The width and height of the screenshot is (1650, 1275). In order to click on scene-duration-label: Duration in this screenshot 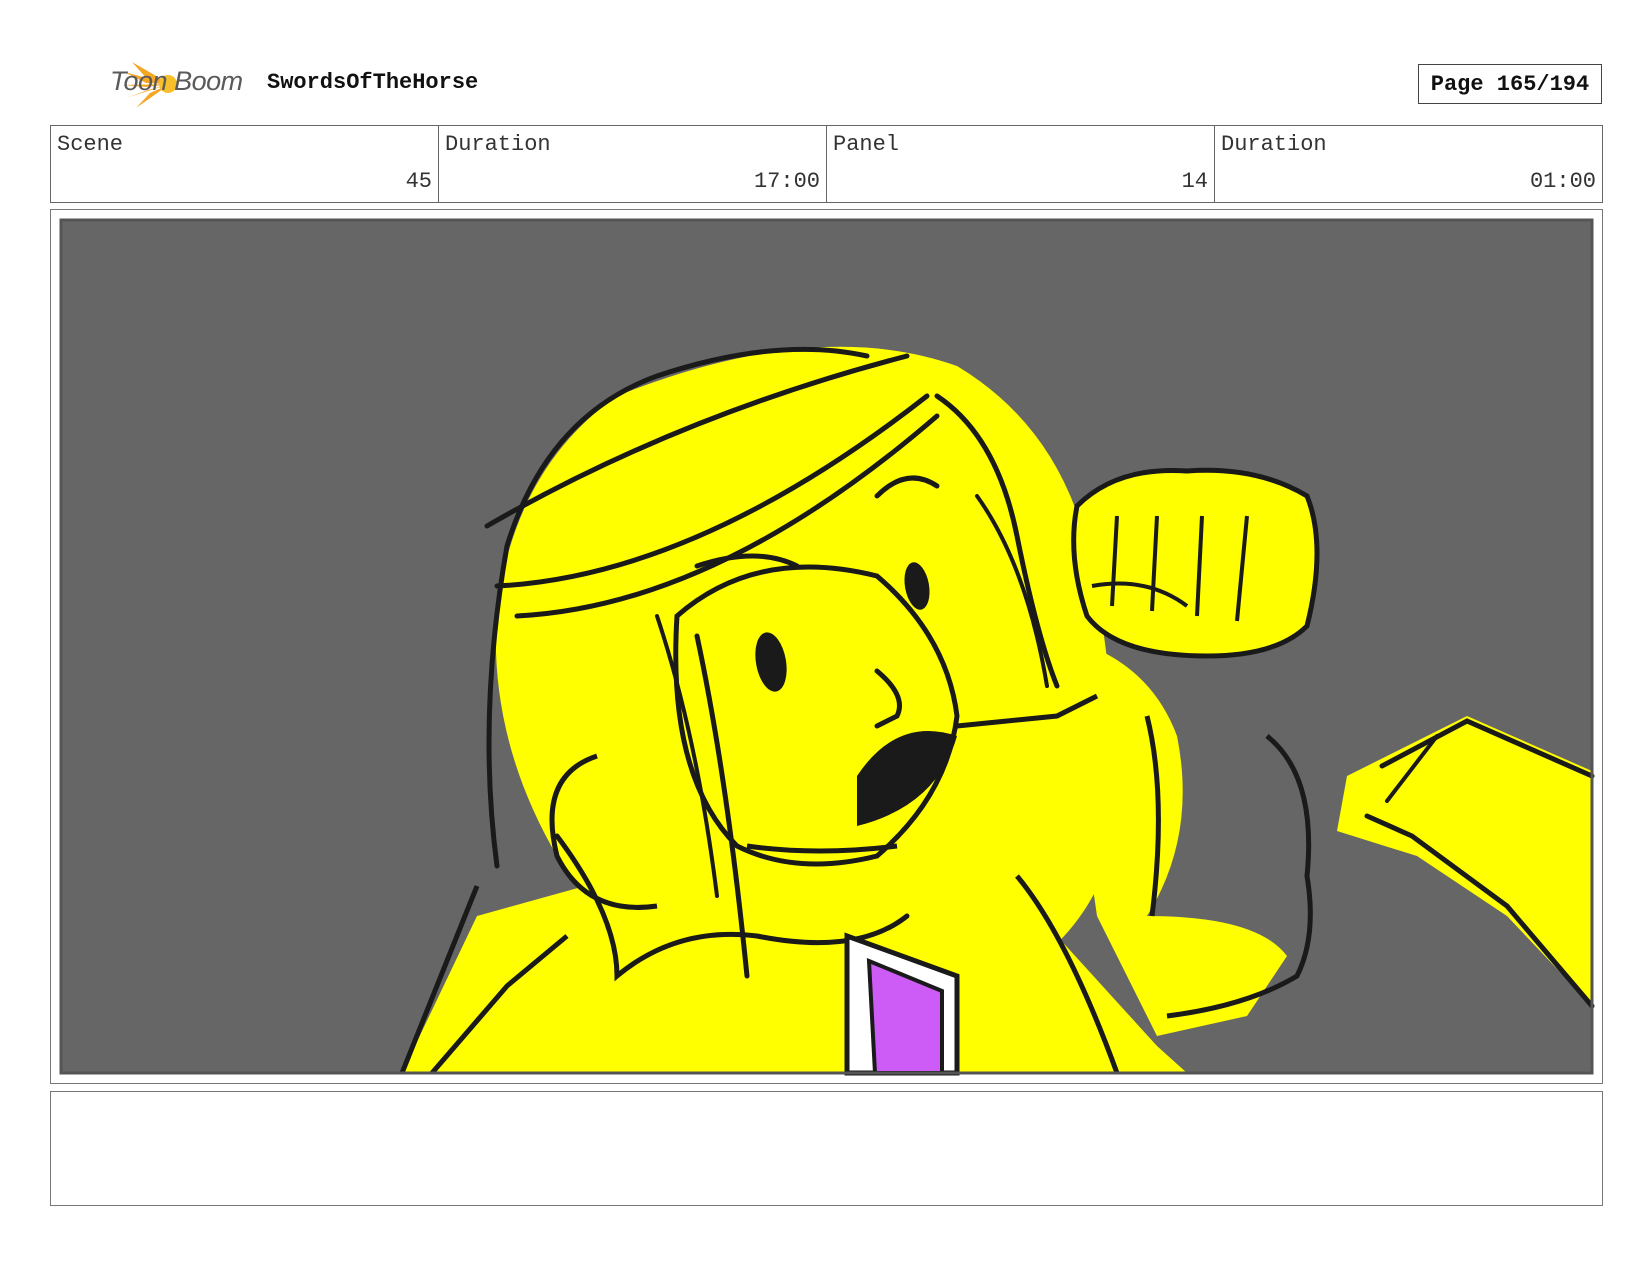, I will do `click(498, 144)`.